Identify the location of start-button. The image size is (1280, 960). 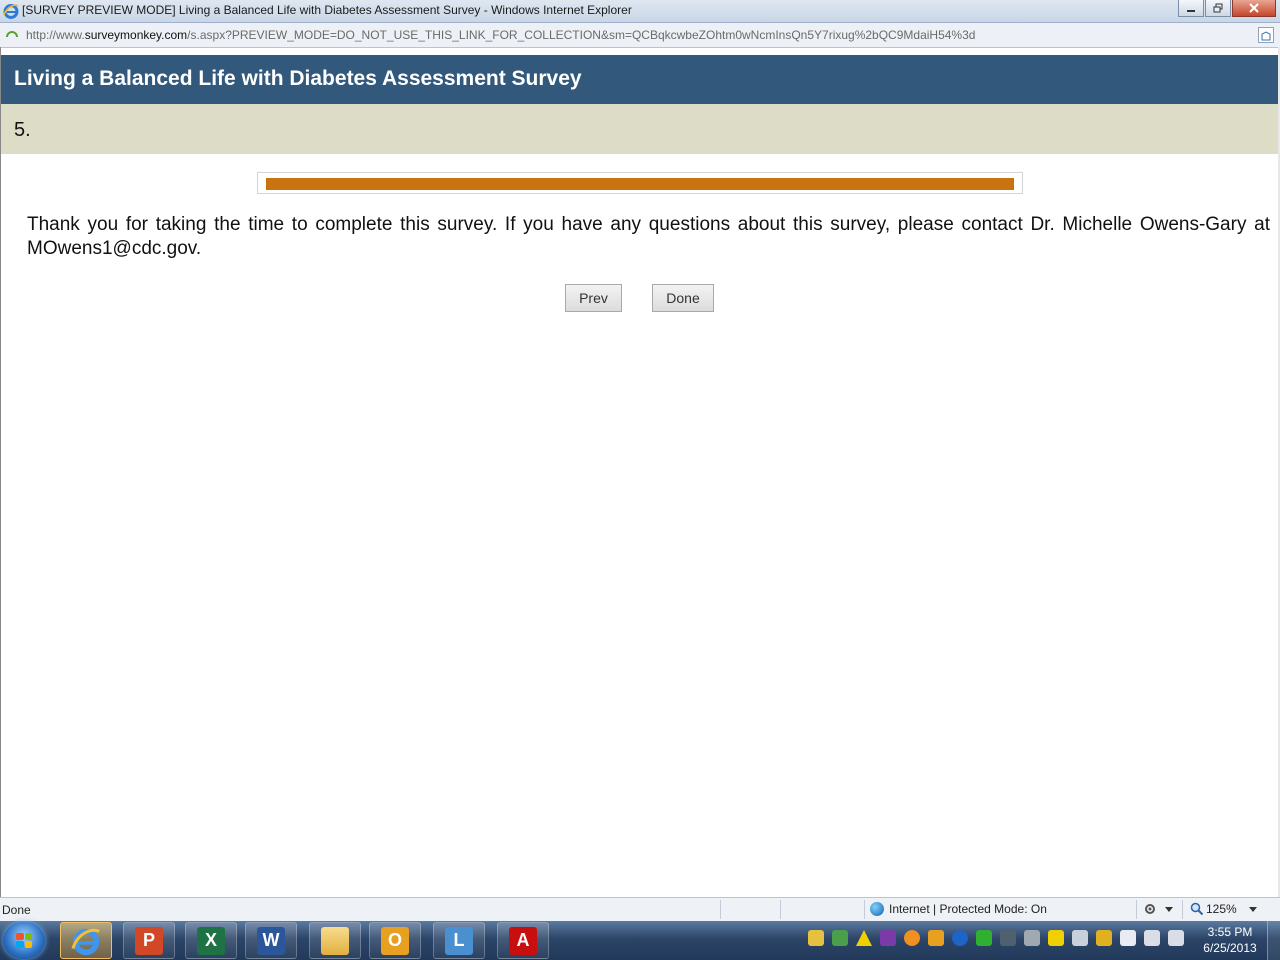
(24, 940).